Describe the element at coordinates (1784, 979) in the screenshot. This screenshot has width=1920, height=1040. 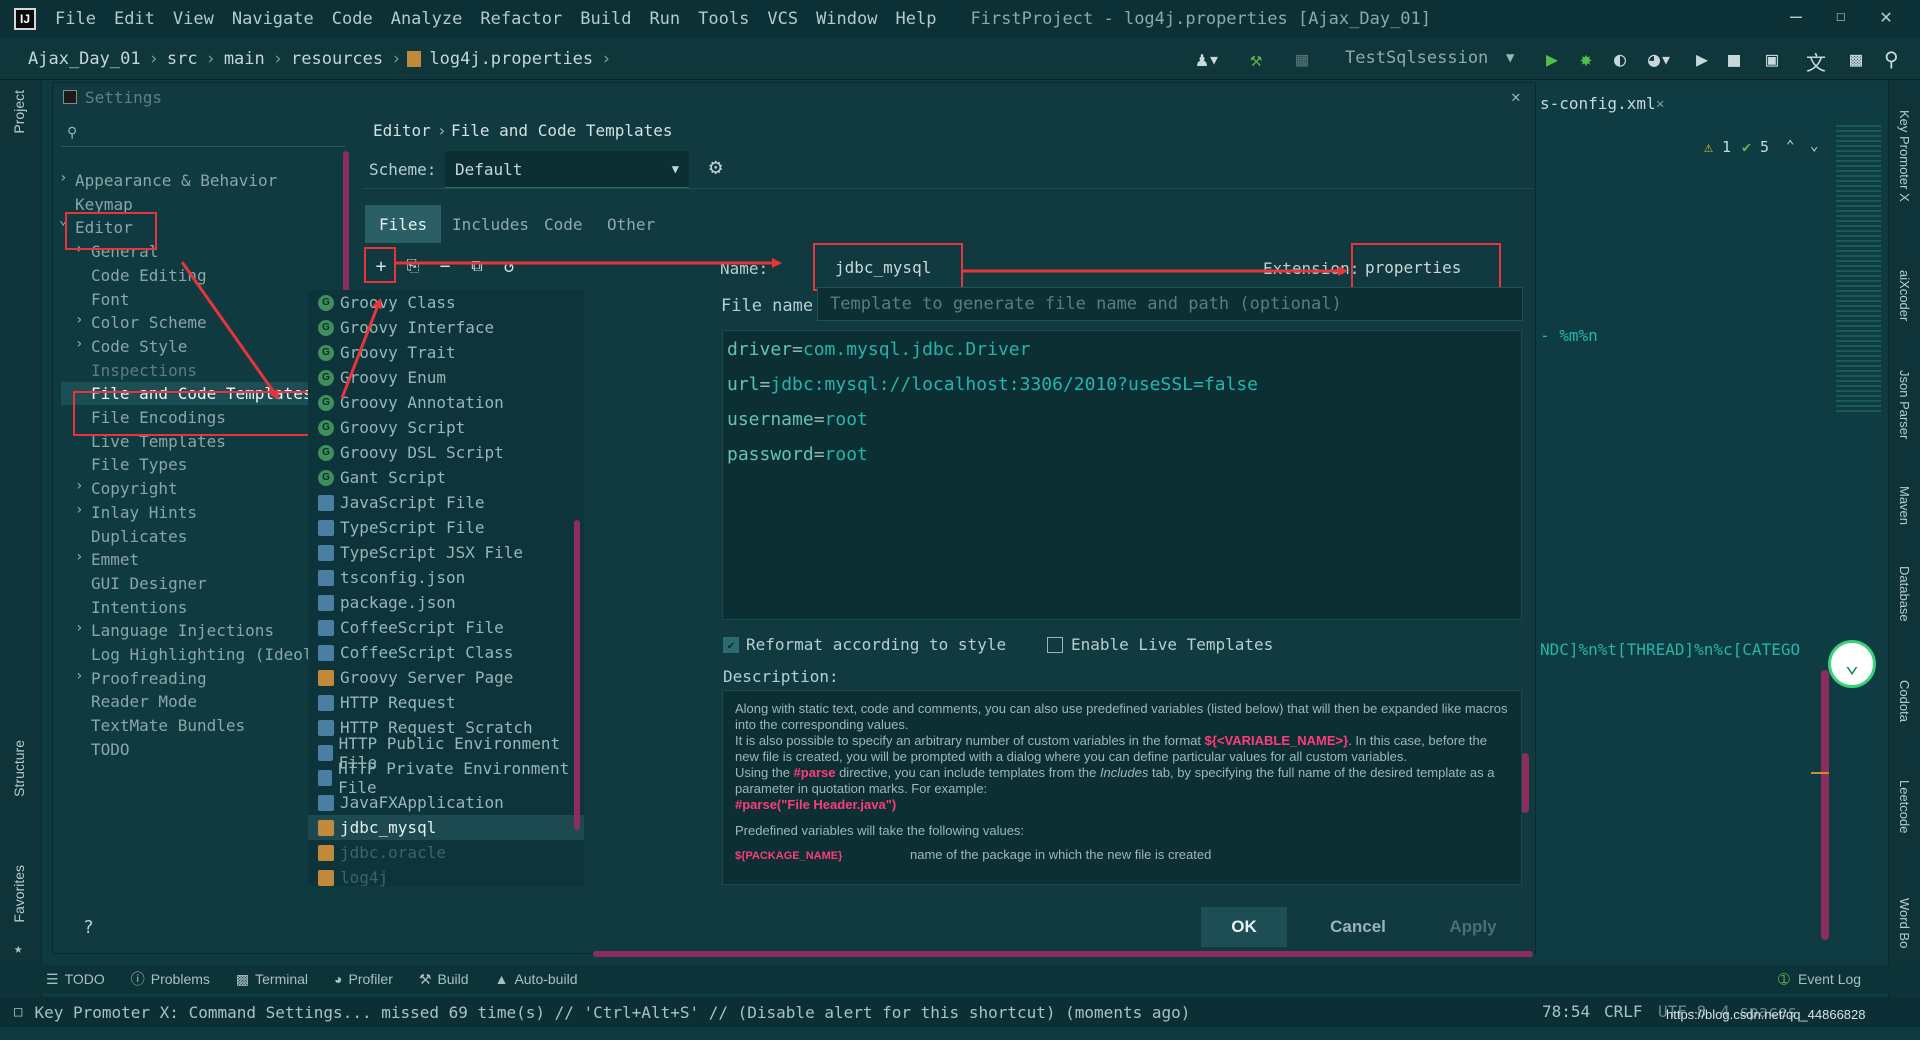
I see `event-log-icon: ➀` at that location.